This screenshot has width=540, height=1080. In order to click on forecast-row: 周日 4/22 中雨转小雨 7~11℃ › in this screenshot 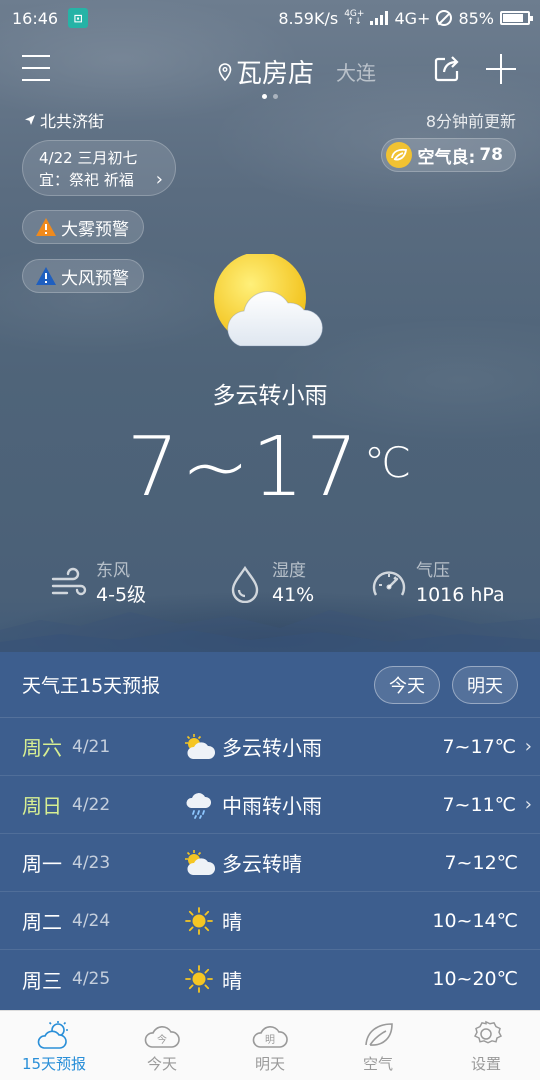, I will do `click(270, 805)`.